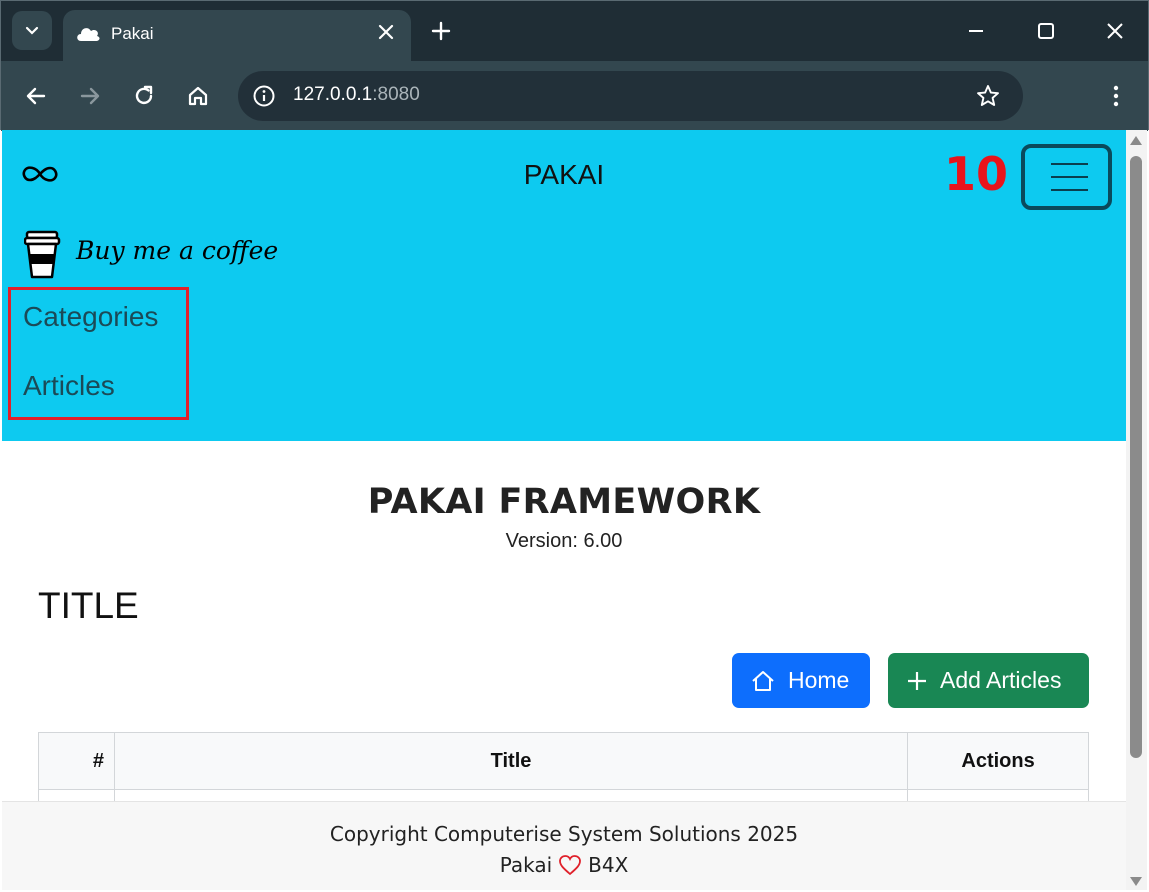  I want to click on url-port: :8080, so click(396, 94).